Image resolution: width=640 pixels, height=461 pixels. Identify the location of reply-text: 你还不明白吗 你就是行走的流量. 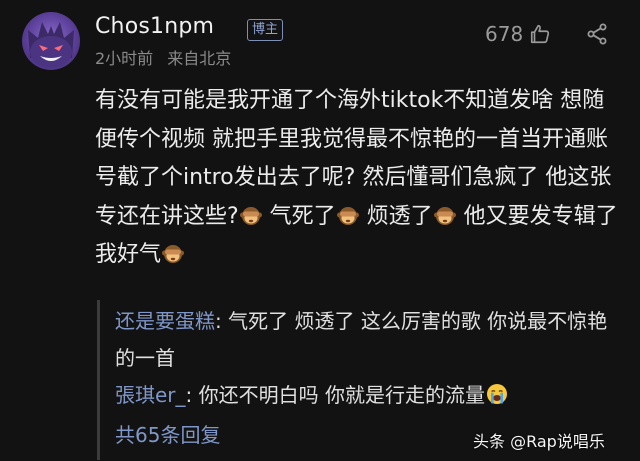
(338, 395).